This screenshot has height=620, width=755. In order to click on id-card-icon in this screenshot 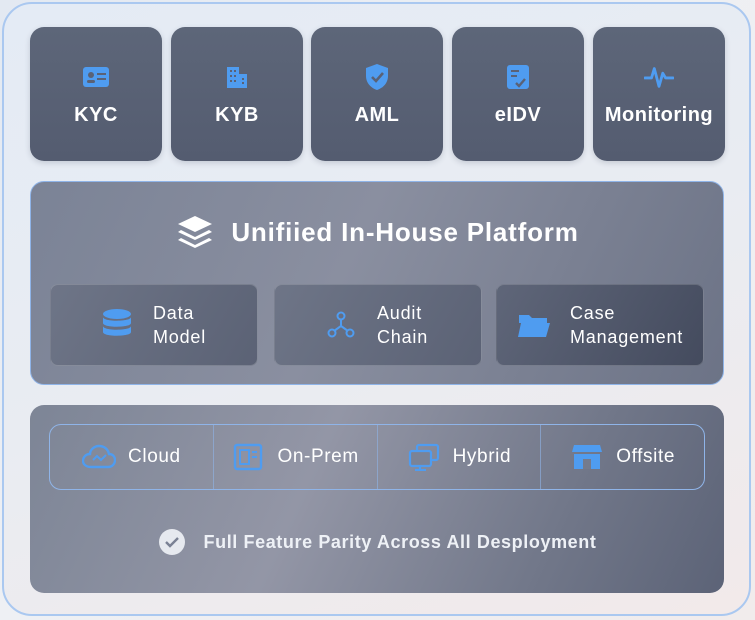, I will do `click(96, 77)`.